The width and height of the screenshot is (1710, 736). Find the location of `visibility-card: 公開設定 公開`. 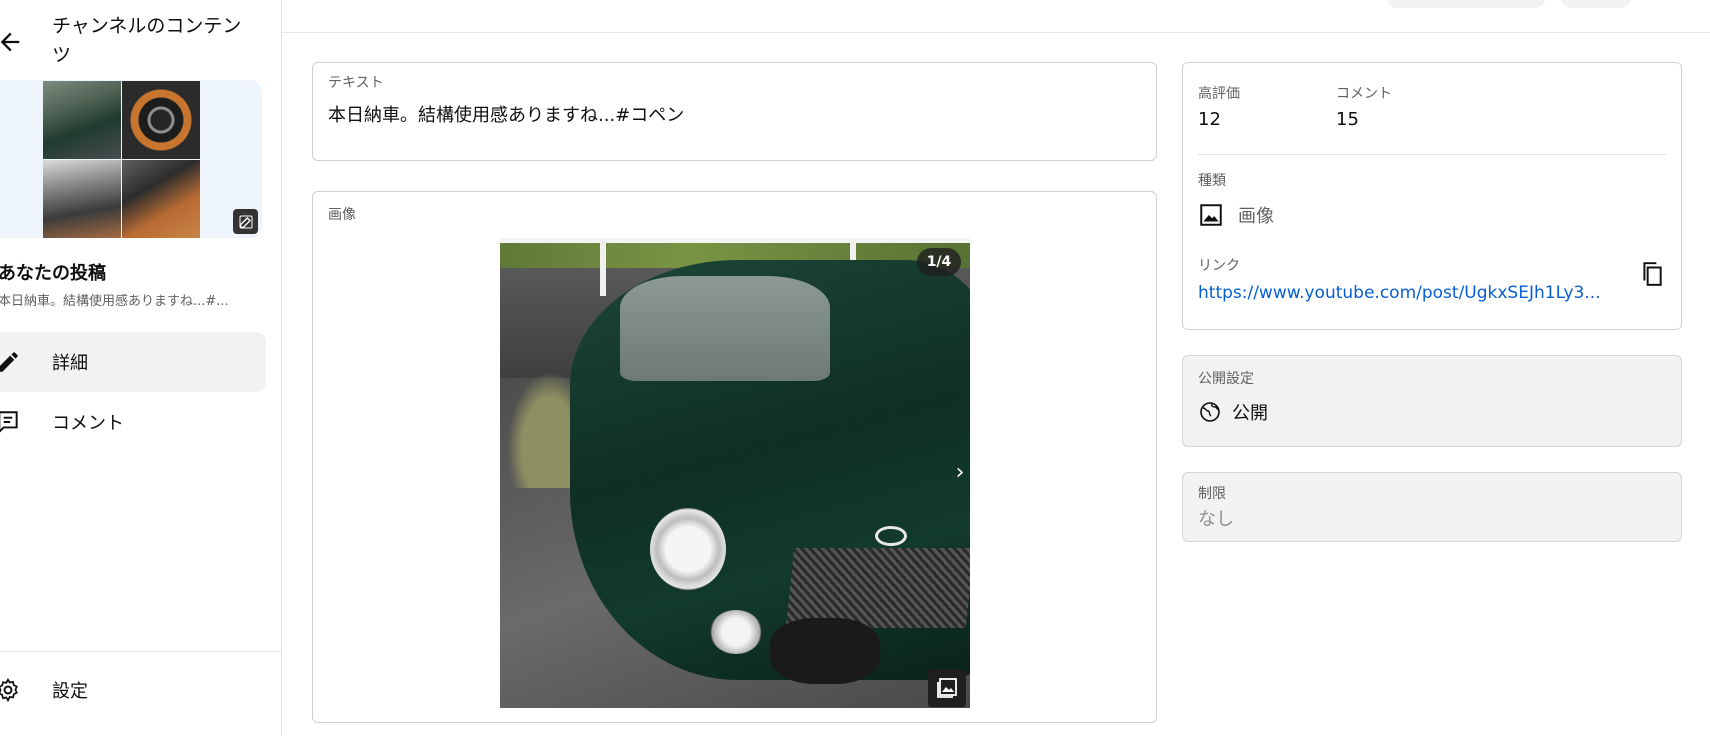

visibility-card: 公開設定 公開 is located at coordinates (1432, 401).